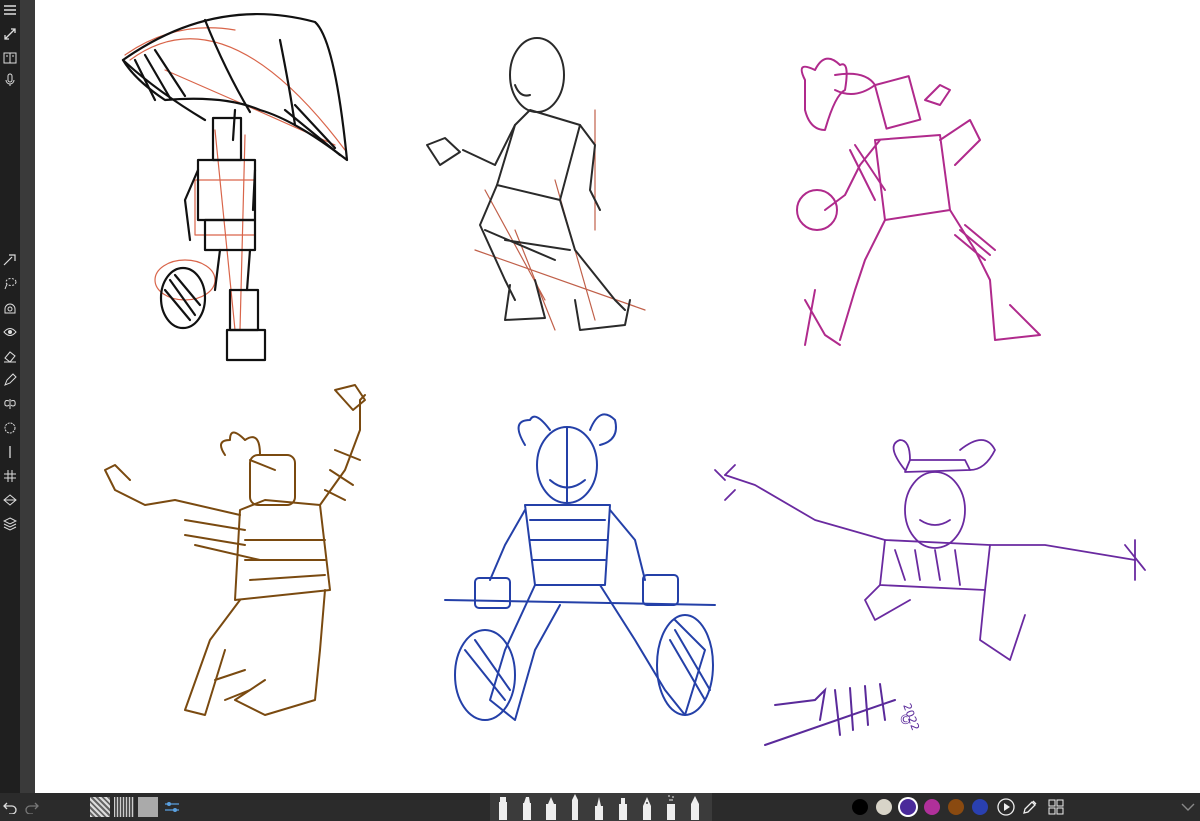 The height and width of the screenshot is (821, 1200). What do you see at coordinates (10, 380) in the screenshot?
I see `pencil-icon` at bounding box center [10, 380].